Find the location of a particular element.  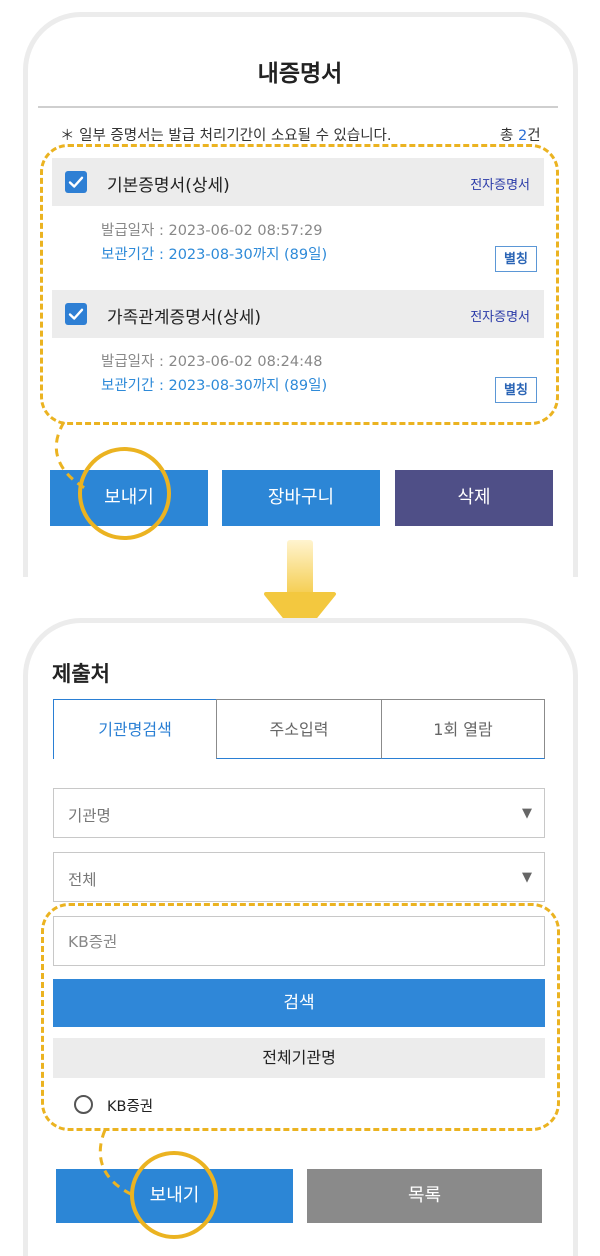

institution-select: 기관명 ▼ is located at coordinates (299, 813).